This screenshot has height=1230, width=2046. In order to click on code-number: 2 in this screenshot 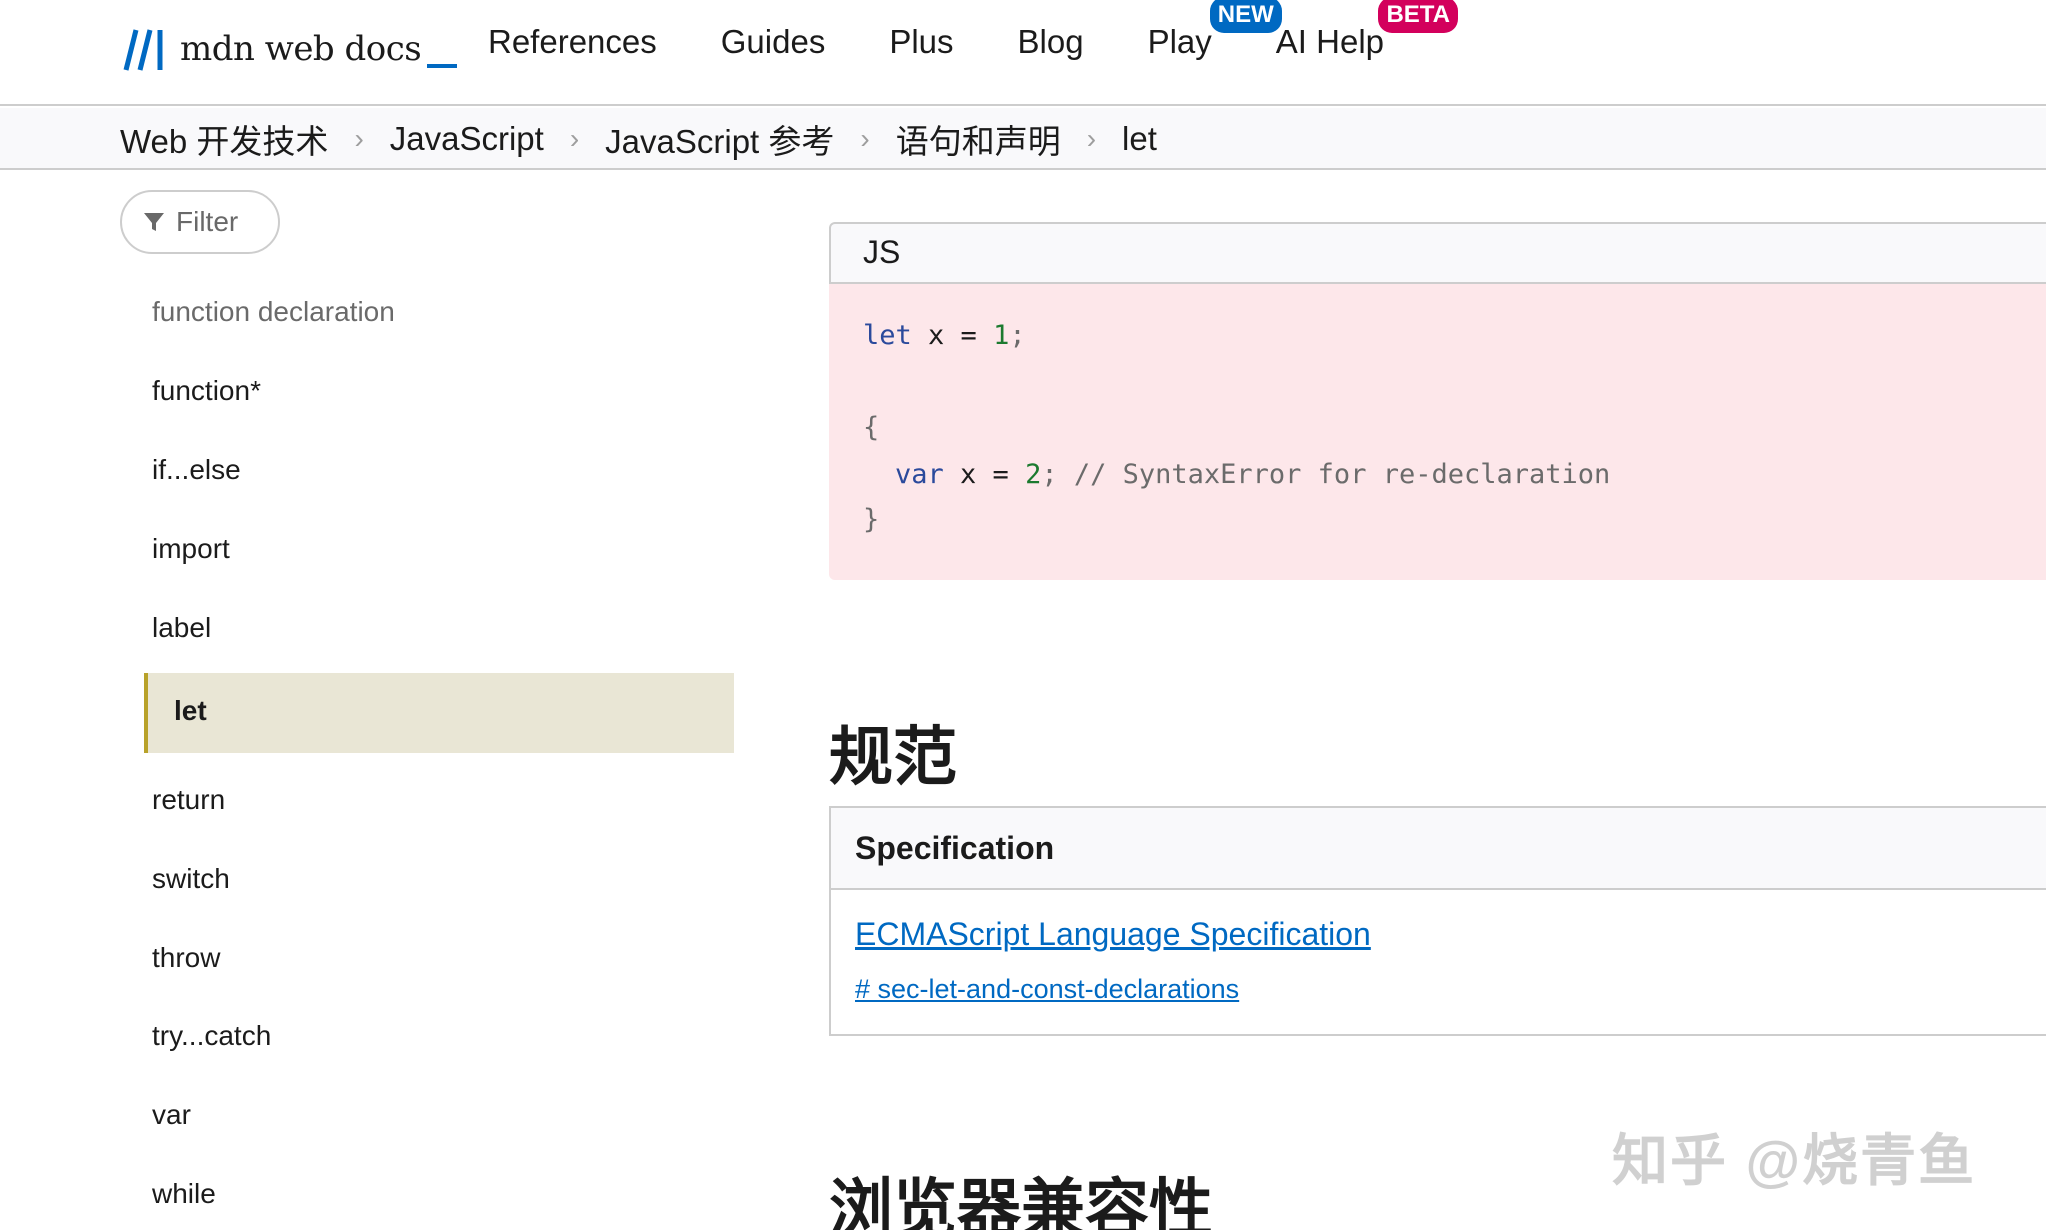, I will do `click(1033, 474)`.